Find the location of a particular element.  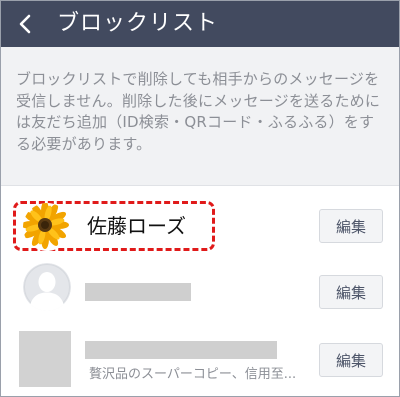

default-person-icon is located at coordinates (47, 287).